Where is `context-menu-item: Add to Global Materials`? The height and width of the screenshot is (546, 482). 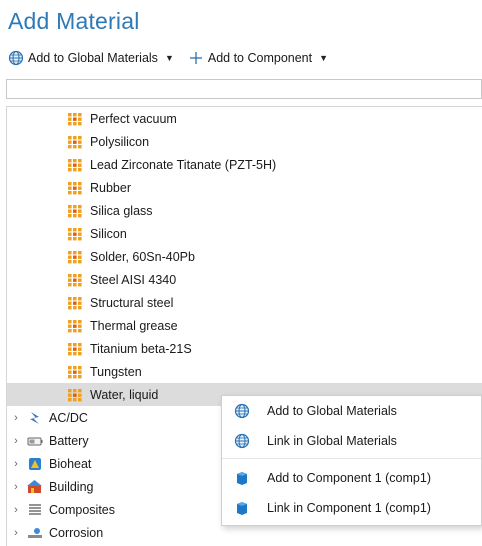 context-menu-item: Add to Global Materials is located at coordinates (351, 411).